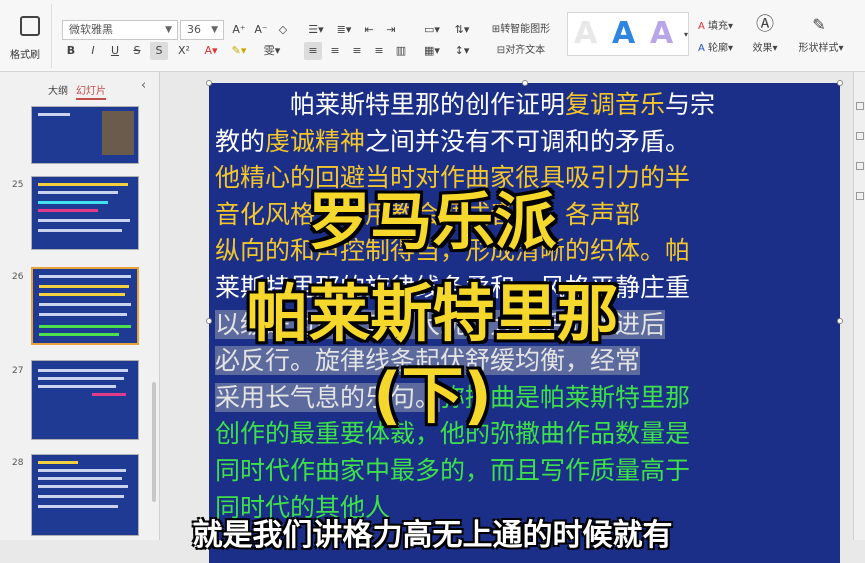 The height and width of the screenshot is (563, 865). I want to click on align-right-button: ≡, so click(357, 51).